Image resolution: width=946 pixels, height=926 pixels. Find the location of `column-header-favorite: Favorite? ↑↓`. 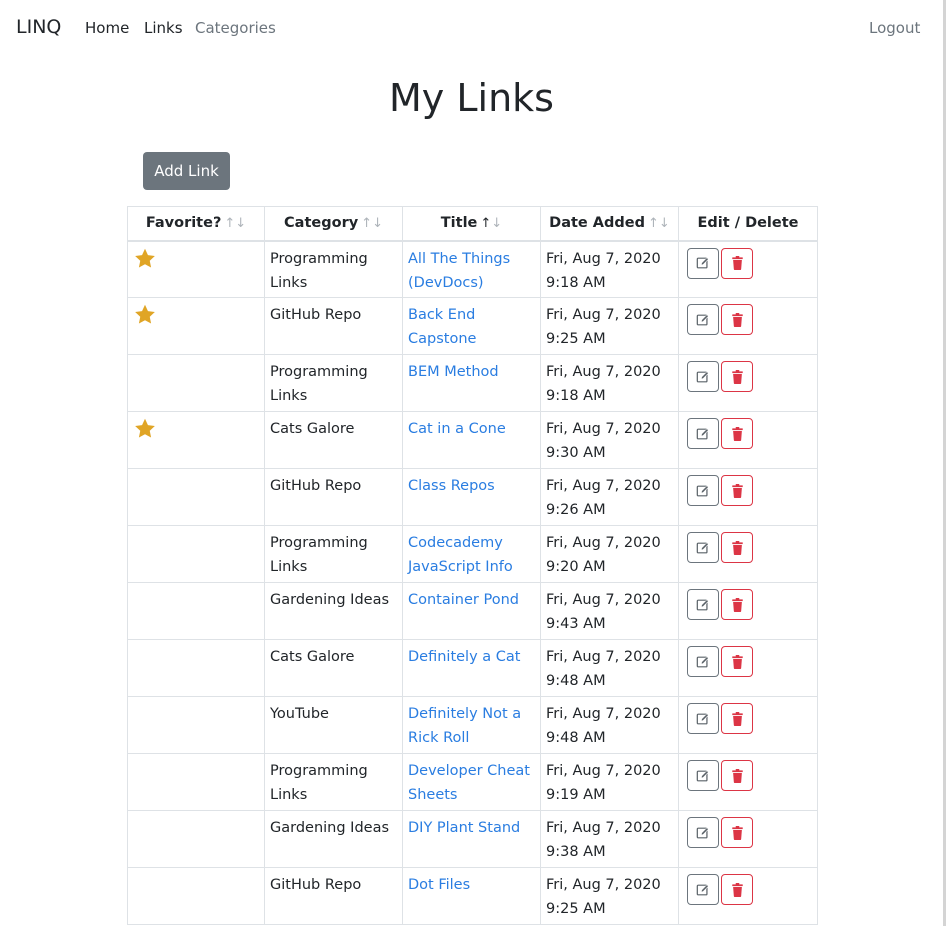

column-header-favorite: Favorite? ↑↓ is located at coordinates (196, 224).